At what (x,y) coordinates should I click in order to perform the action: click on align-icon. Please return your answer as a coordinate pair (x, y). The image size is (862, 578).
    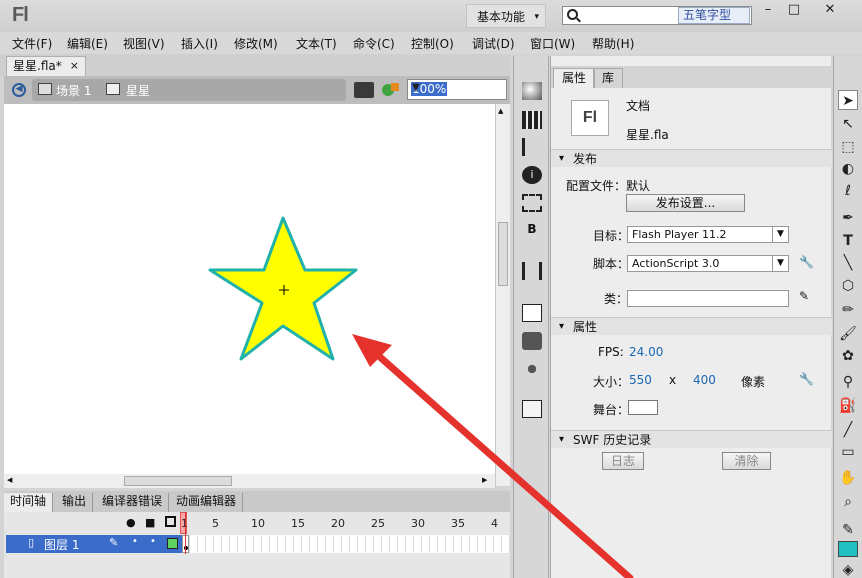
    Looking at the image, I should click on (532, 147).